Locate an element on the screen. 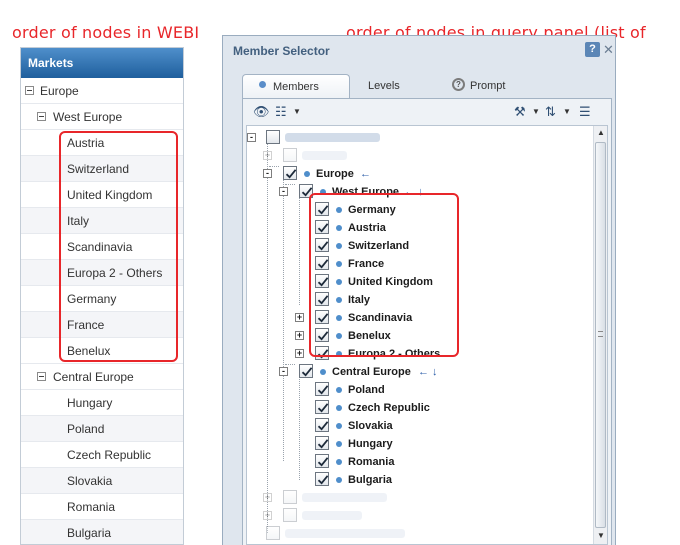  webi-row: Romania is located at coordinates (102, 507).